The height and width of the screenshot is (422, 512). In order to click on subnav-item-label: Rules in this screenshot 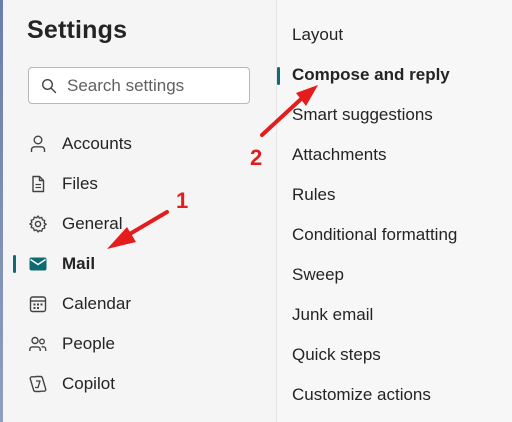, I will do `click(314, 194)`.